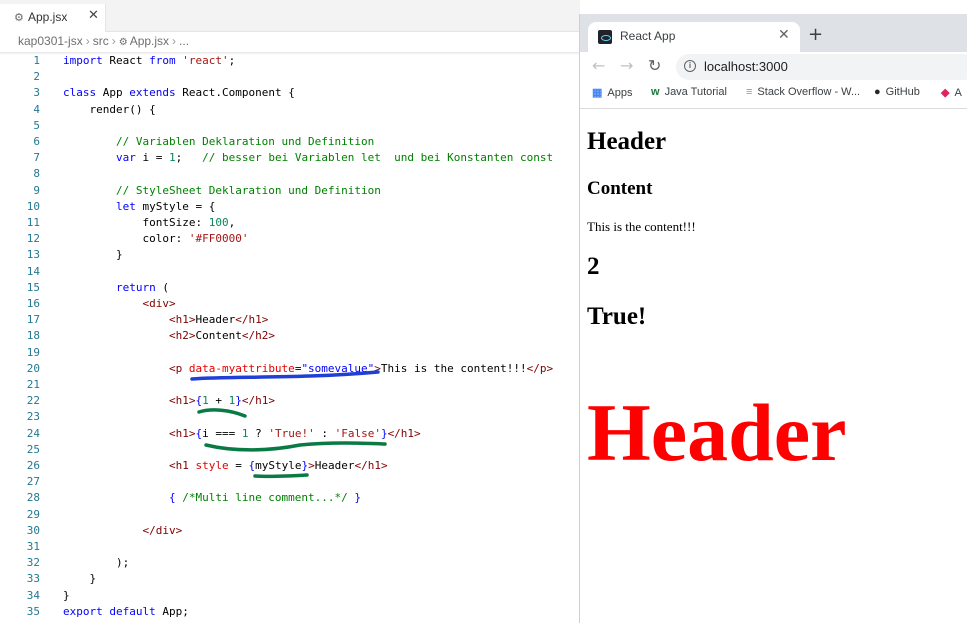 This screenshot has width=967, height=623. What do you see at coordinates (290, 547) in the screenshot?
I see `code-line: 31` at bounding box center [290, 547].